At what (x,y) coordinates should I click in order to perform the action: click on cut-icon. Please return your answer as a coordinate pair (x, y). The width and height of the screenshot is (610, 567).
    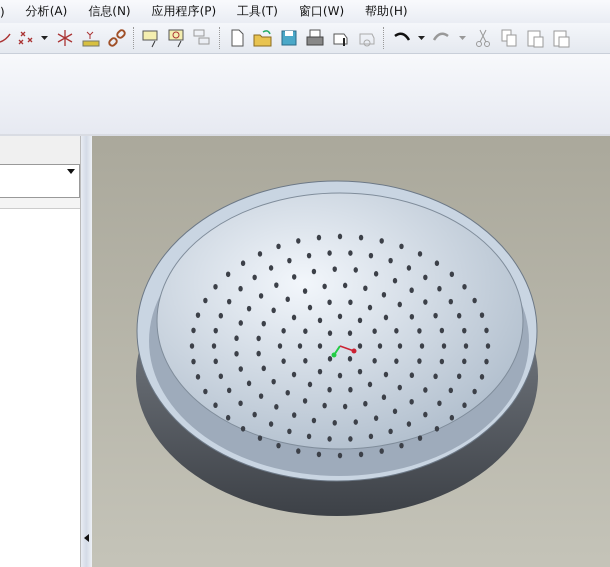
    Looking at the image, I should click on (483, 38).